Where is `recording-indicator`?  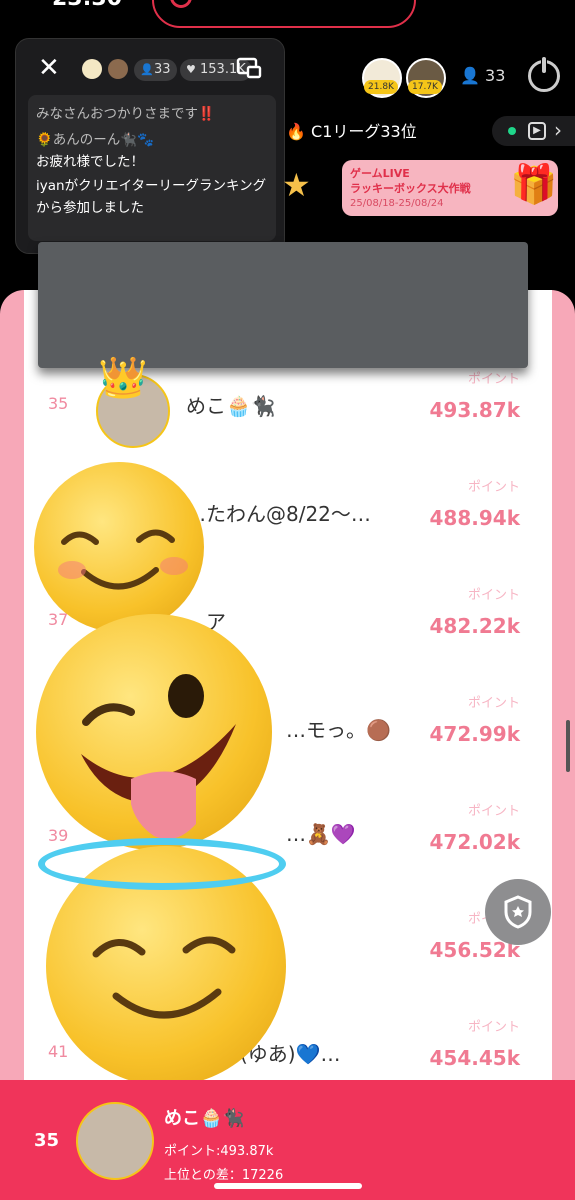
recording-indicator is located at coordinates (284, 14).